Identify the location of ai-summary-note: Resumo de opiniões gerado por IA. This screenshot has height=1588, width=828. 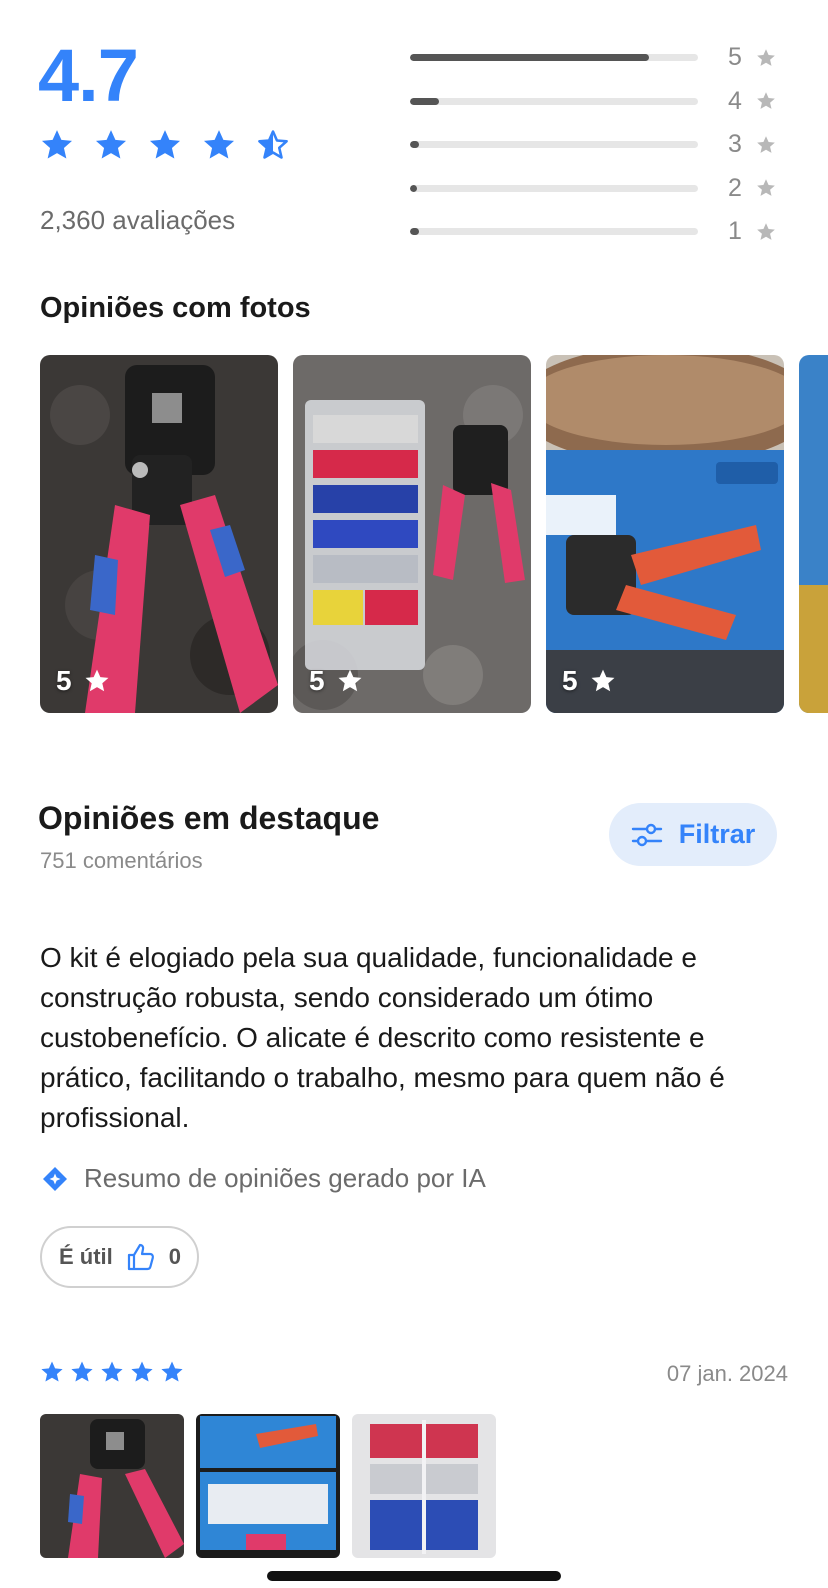
(263, 1178).